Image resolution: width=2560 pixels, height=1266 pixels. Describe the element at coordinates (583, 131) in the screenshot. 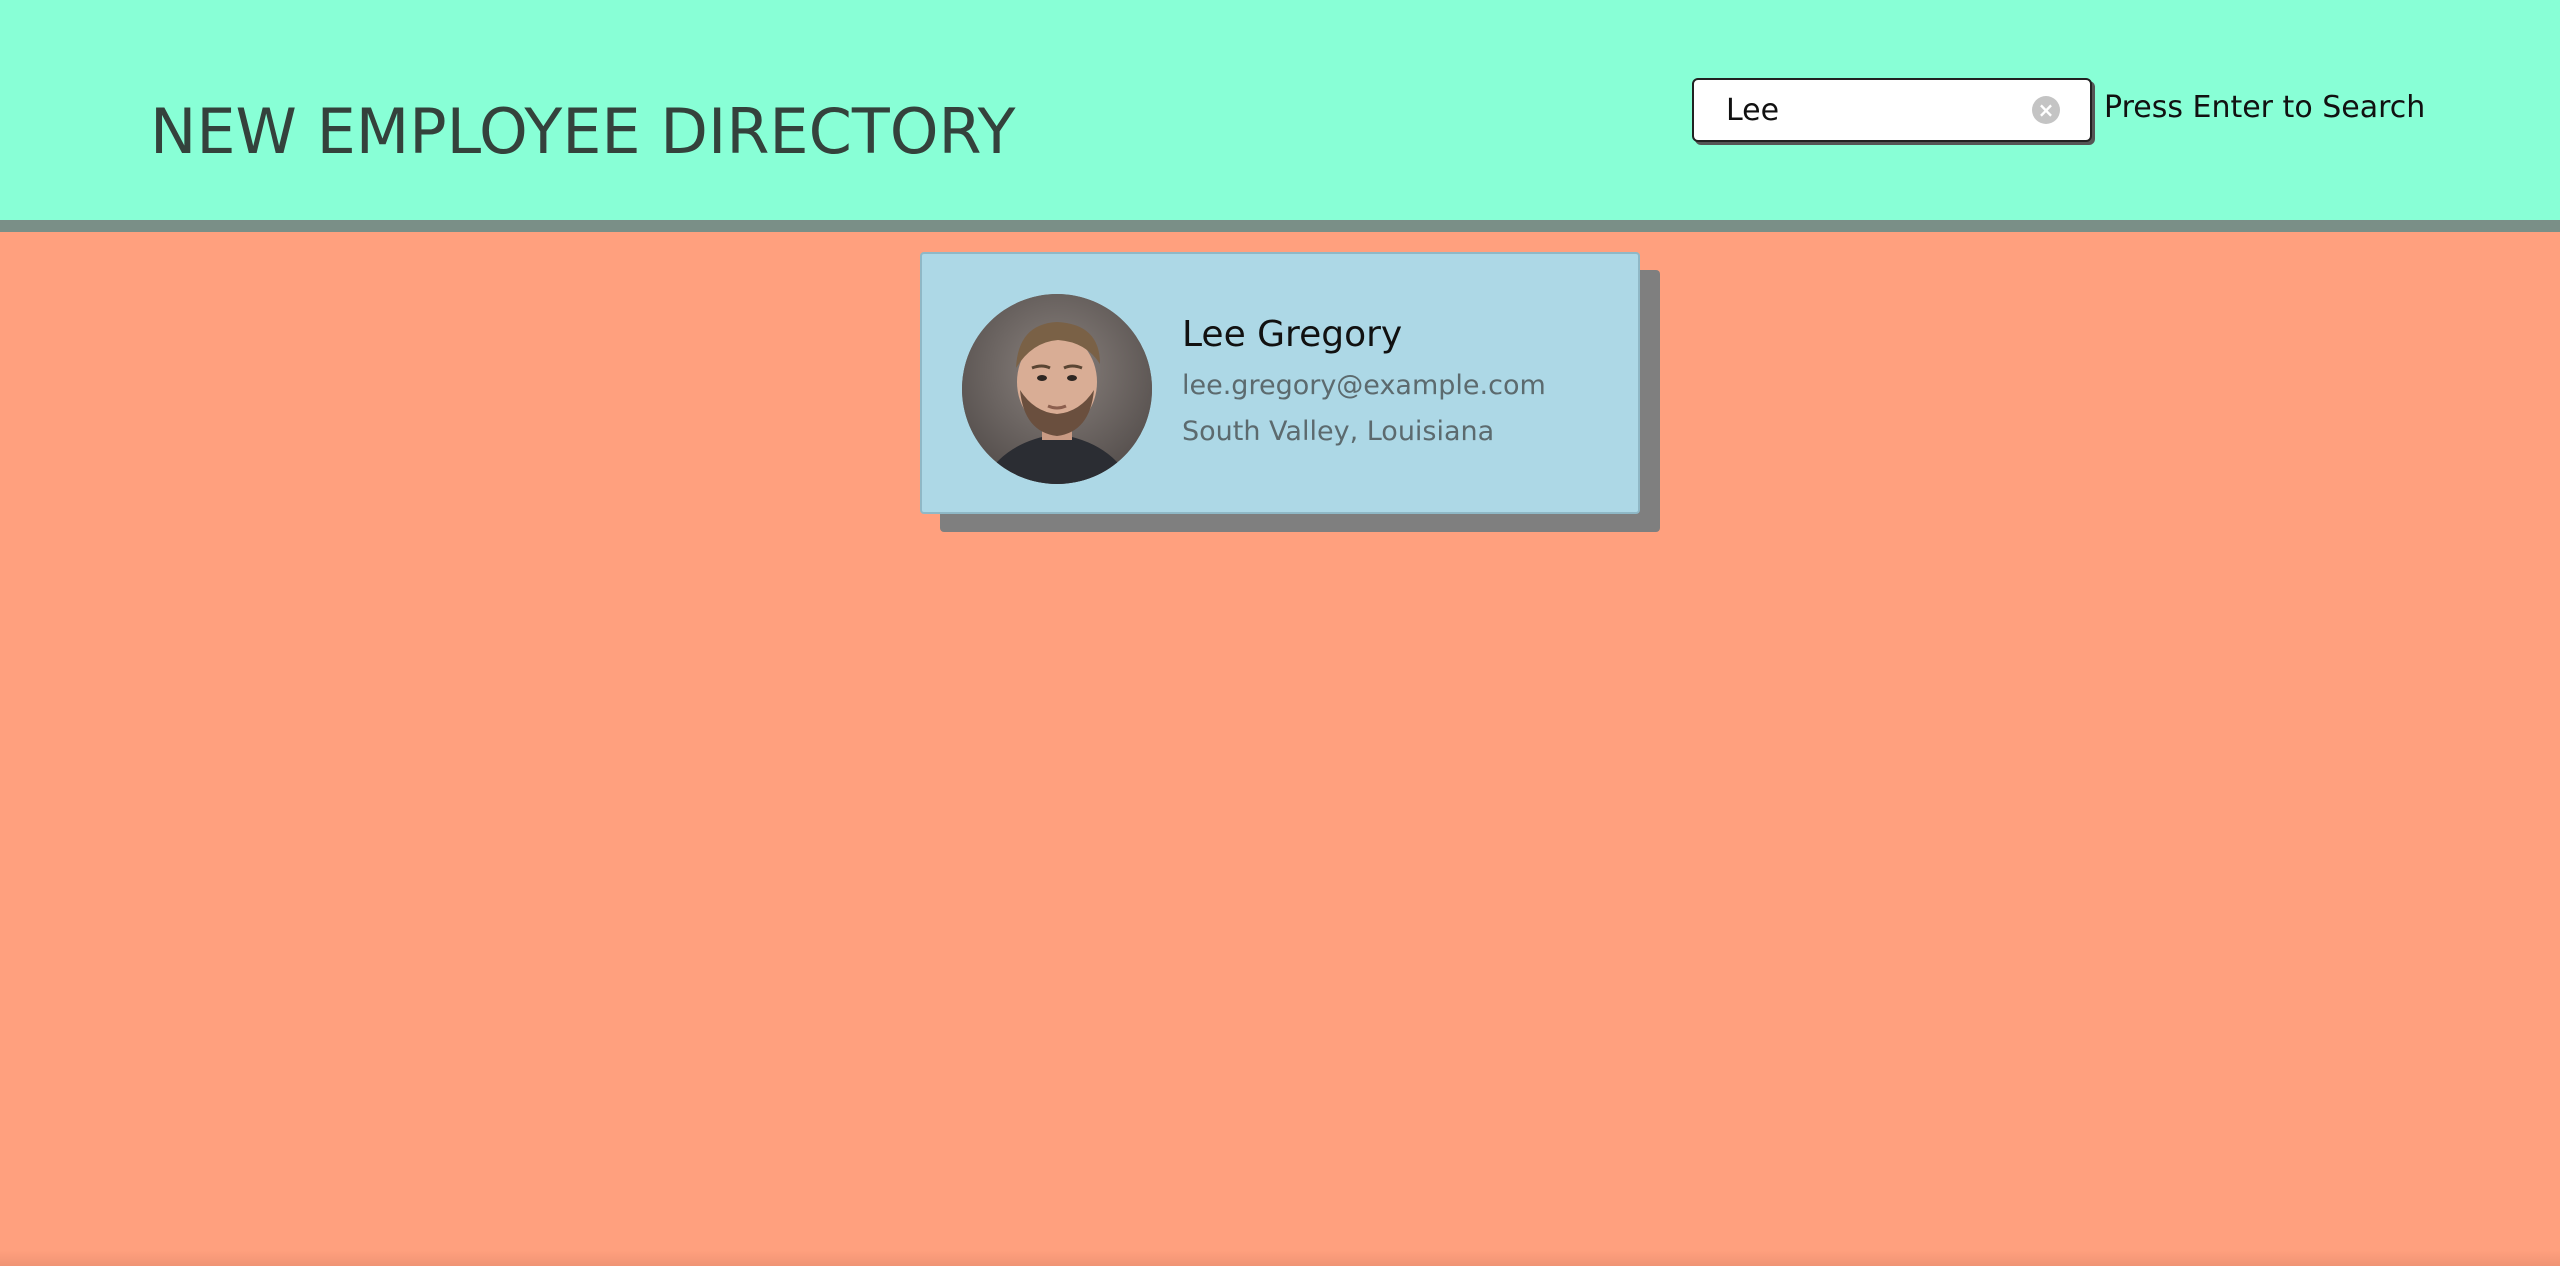

I see `page-title: NEW EMPLOYEE DIRECTORY` at that location.